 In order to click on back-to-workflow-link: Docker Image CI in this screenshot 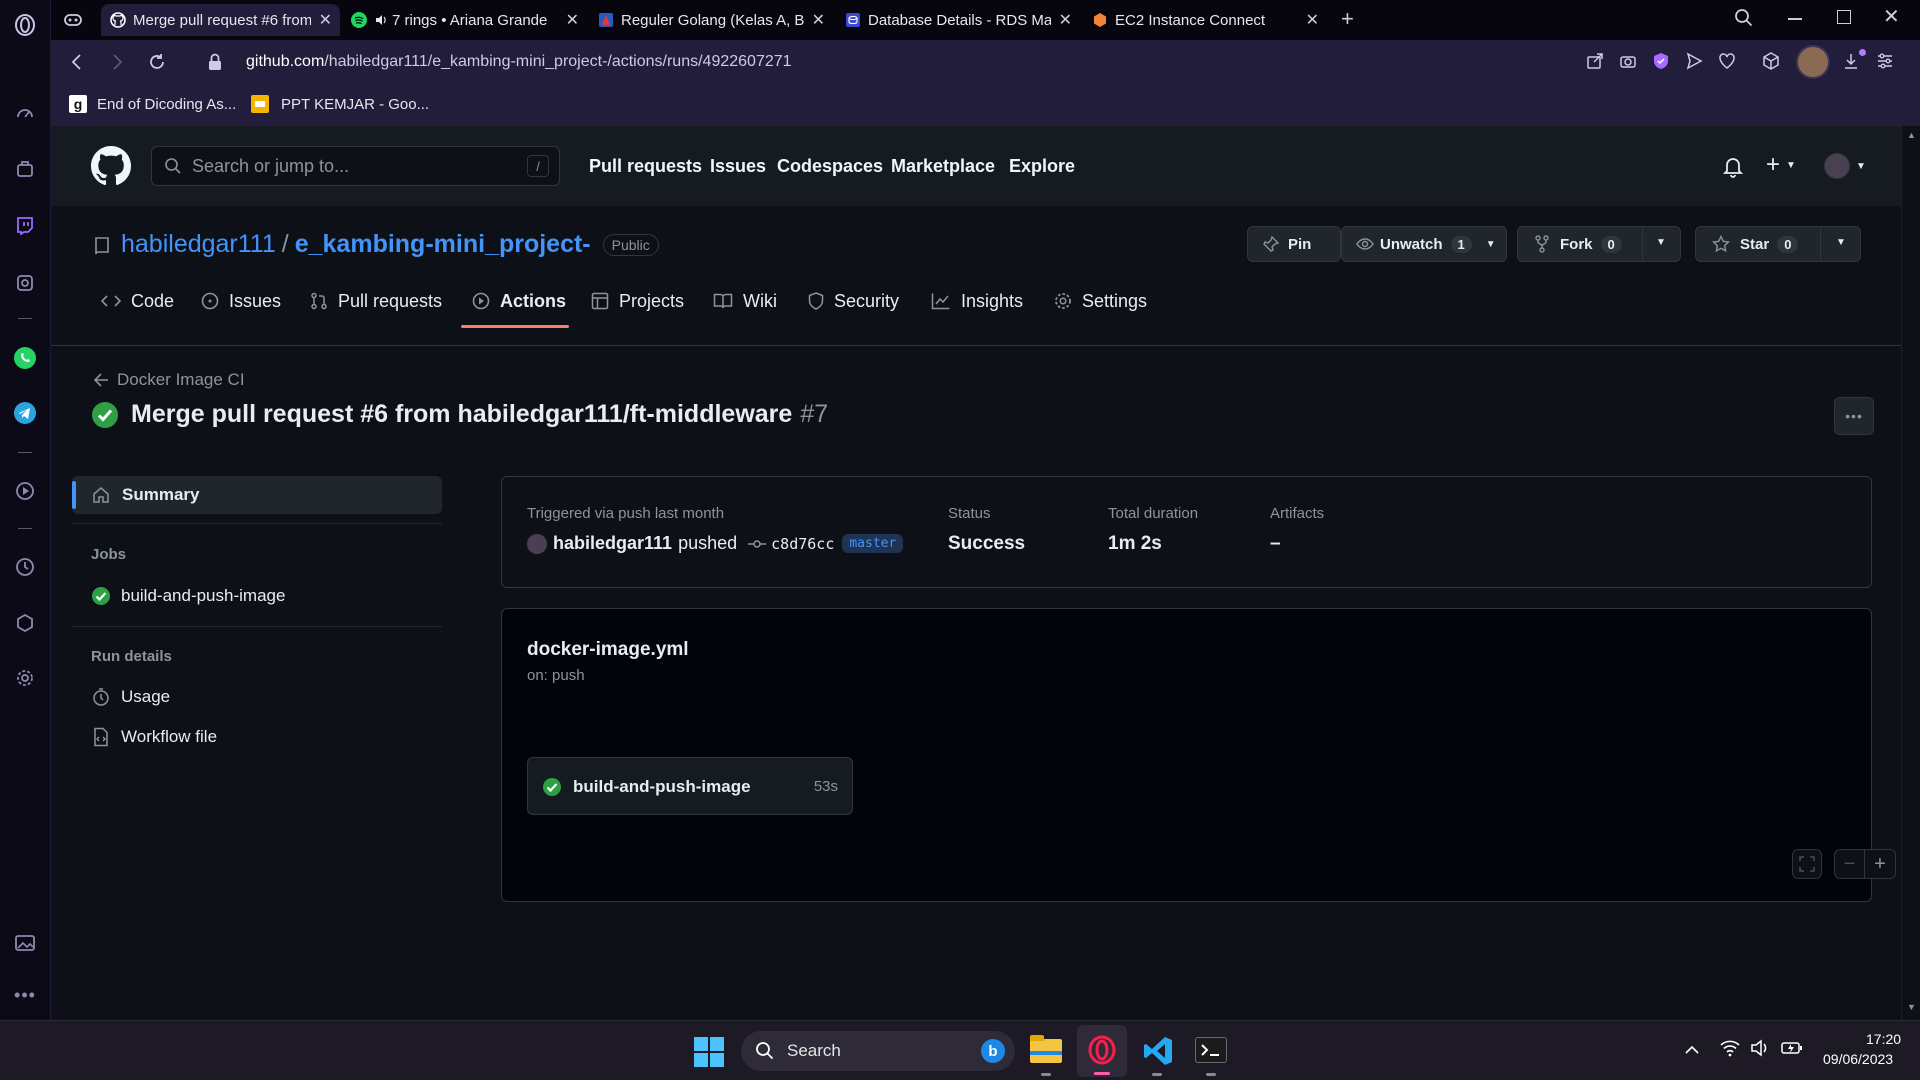, I will do `click(169, 380)`.